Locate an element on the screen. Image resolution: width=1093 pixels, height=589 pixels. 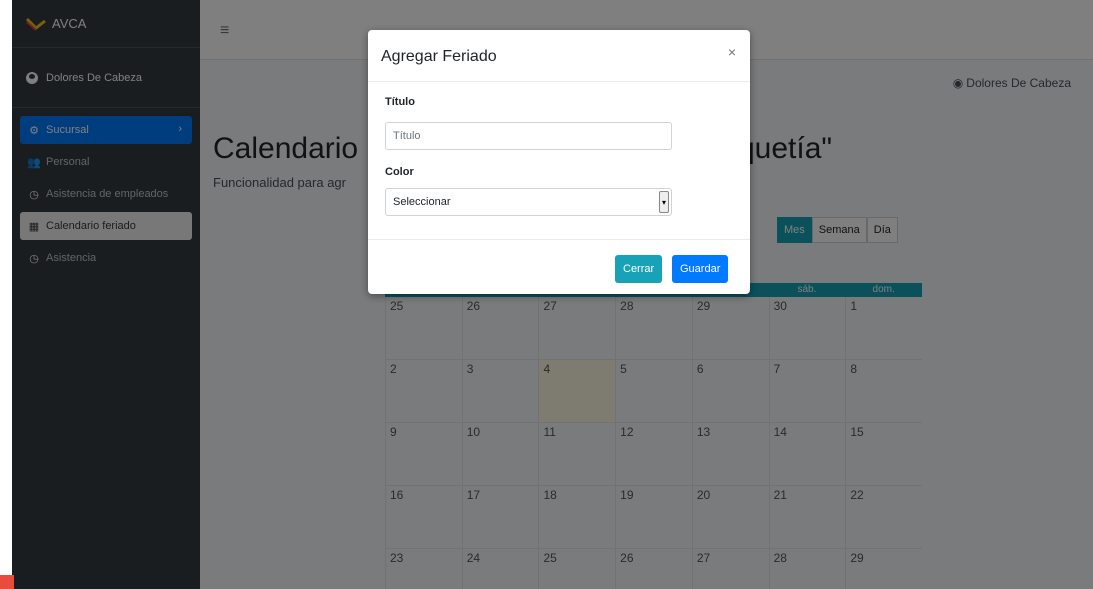
modal-body: Título Título Color Seleccionar ▾ is located at coordinates (559, 161).